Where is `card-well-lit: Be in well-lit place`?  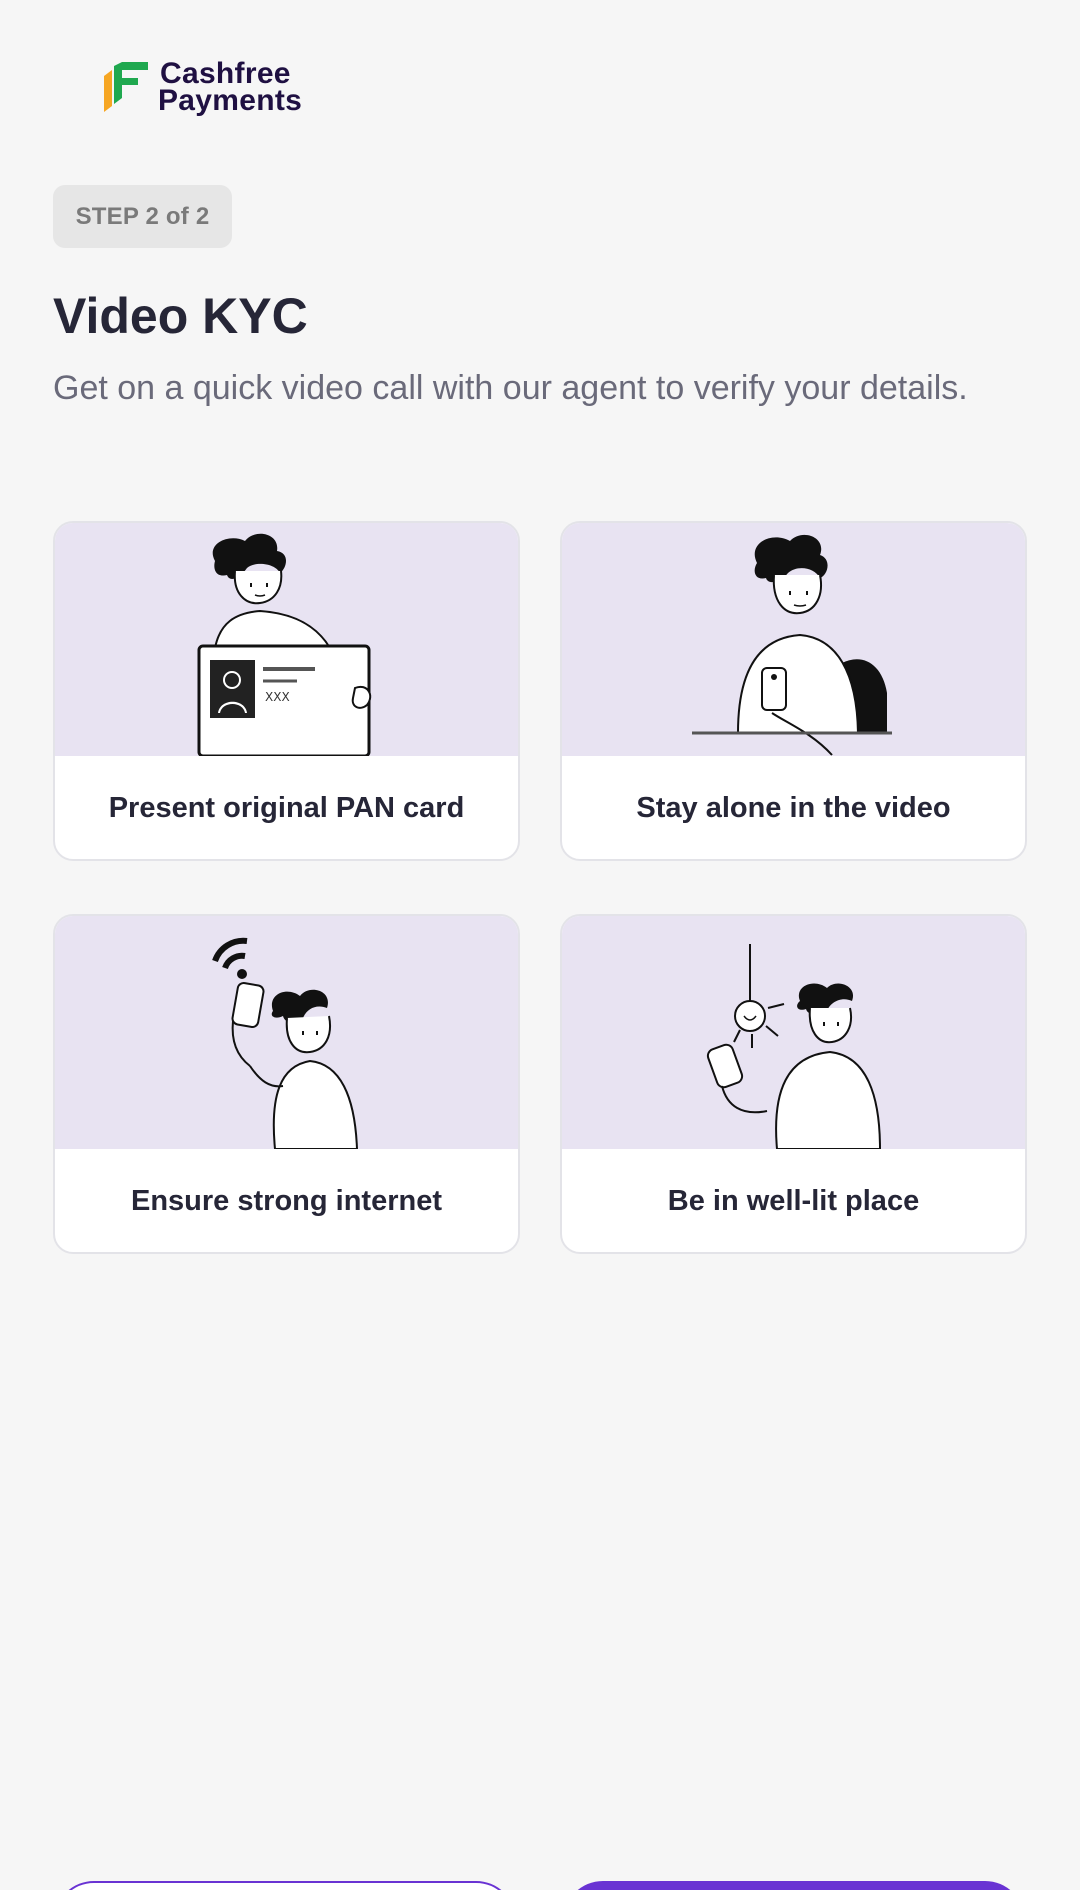
card-well-lit: Be in well-lit place is located at coordinates (793, 1084).